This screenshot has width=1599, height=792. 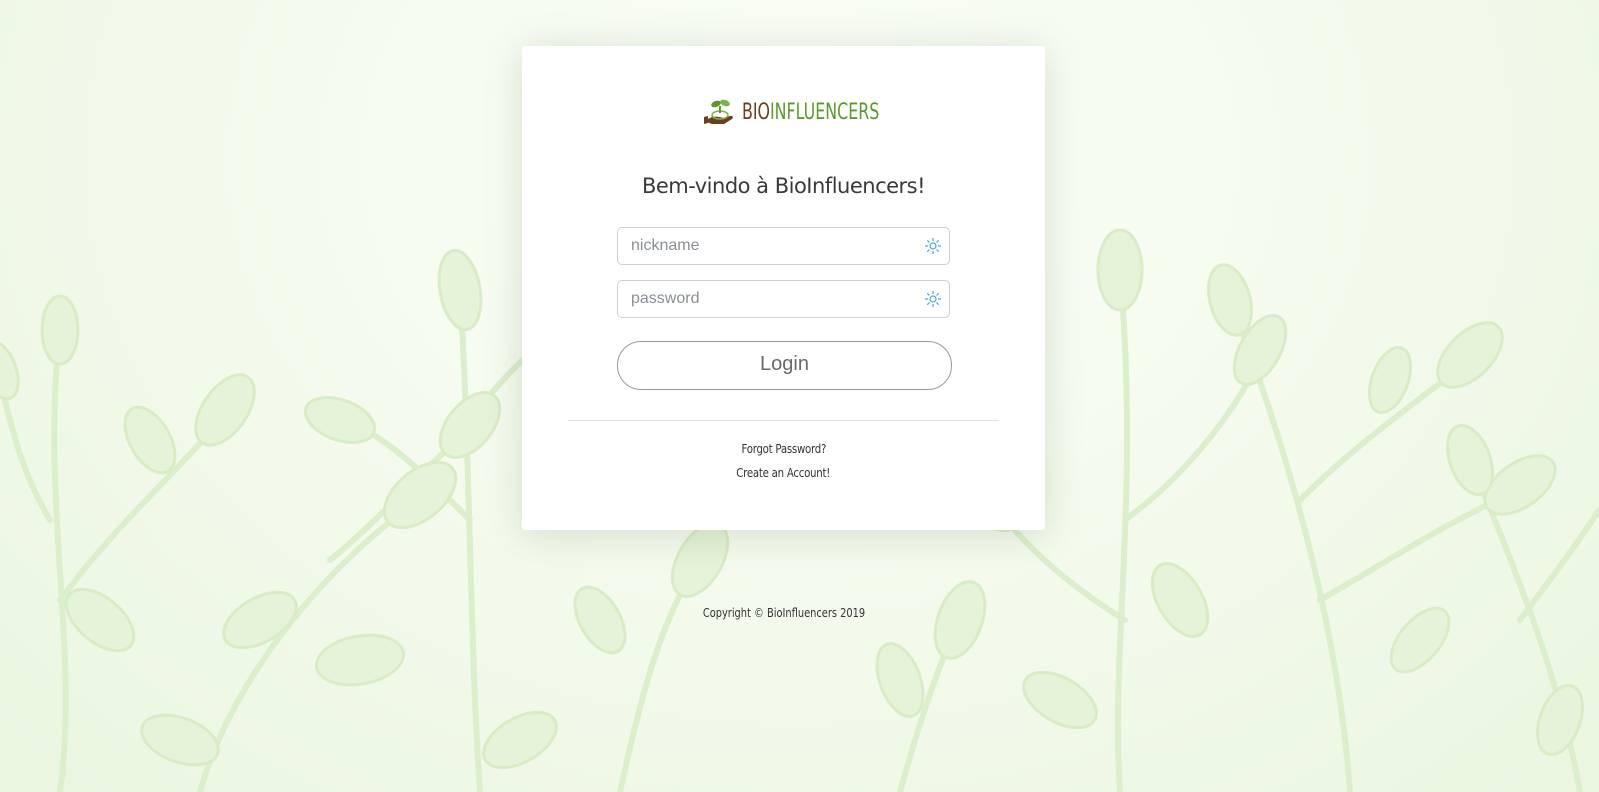 I want to click on hand-with-sprout-icon, so click(x=718, y=111).